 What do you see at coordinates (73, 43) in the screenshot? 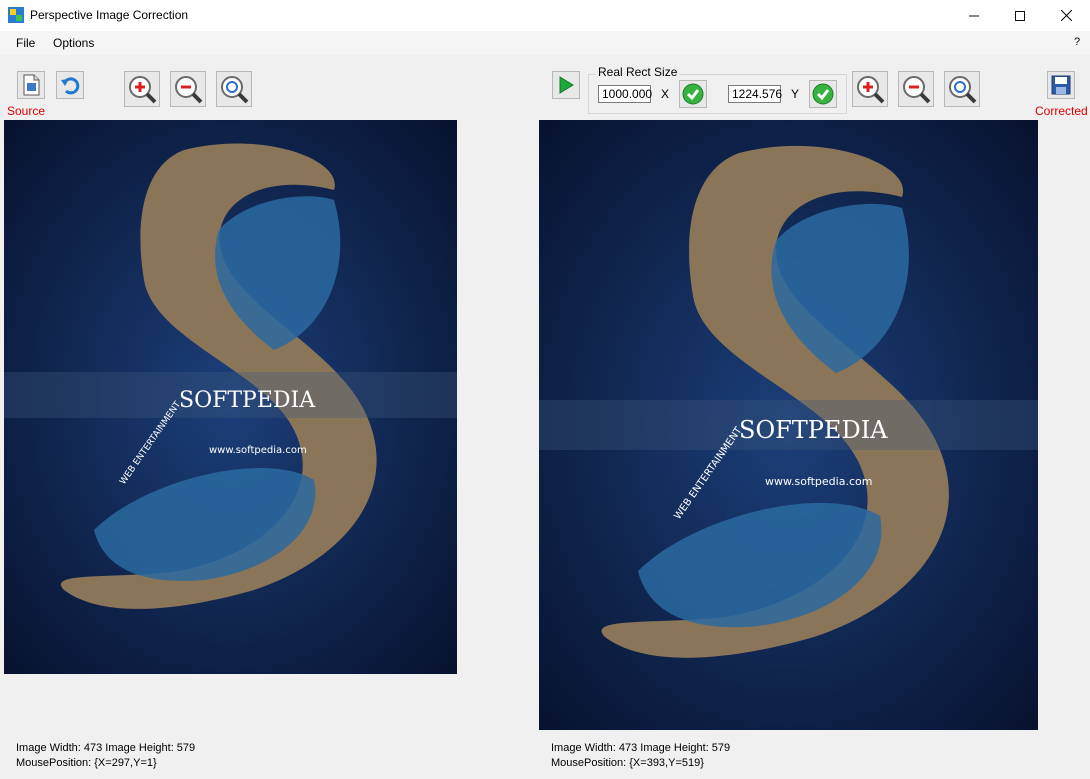
I see `menu-options: Options` at bounding box center [73, 43].